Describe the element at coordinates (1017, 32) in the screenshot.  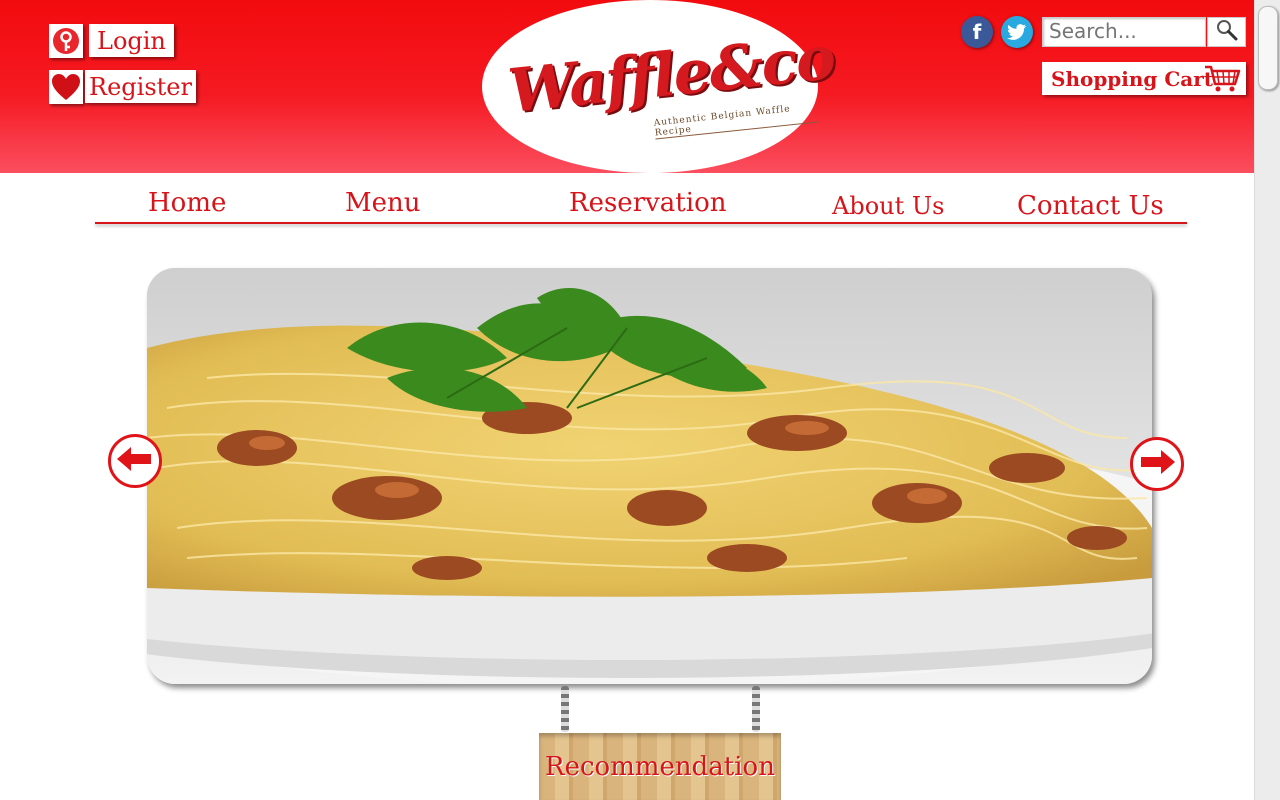
I see `twitter-icon` at that location.